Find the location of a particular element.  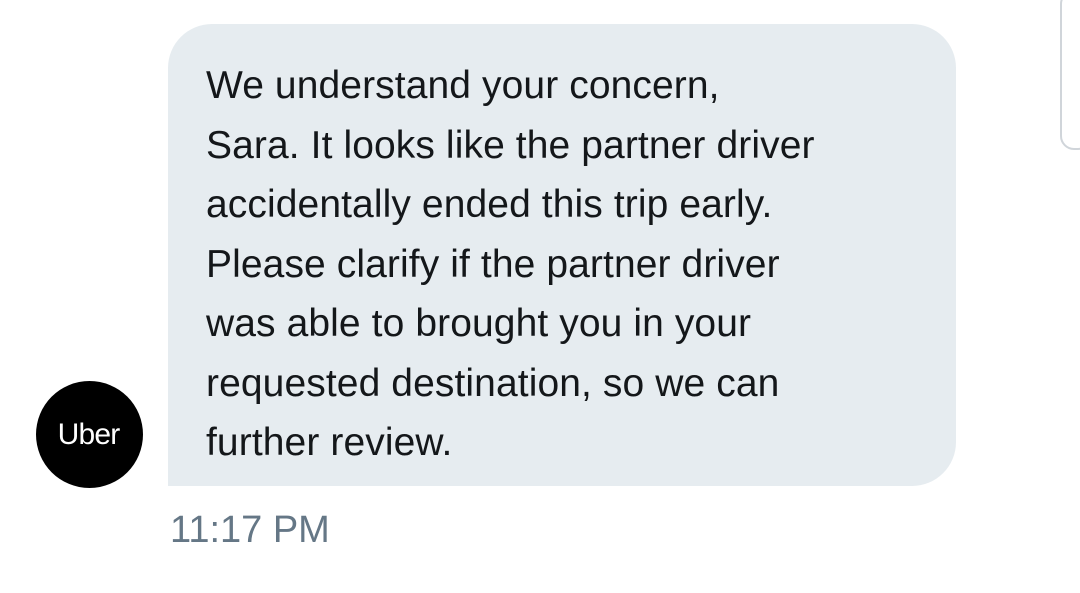

message-line: was able to brought you in your is located at coordinates (479, 323).